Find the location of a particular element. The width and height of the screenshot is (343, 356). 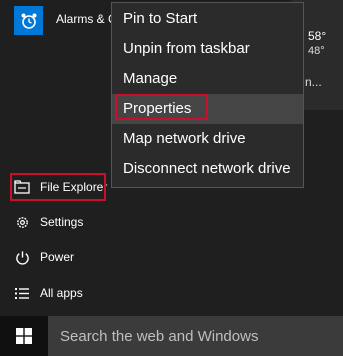

menu-item-map-network-drive: Map network drive is located at coordinates (207, 139).